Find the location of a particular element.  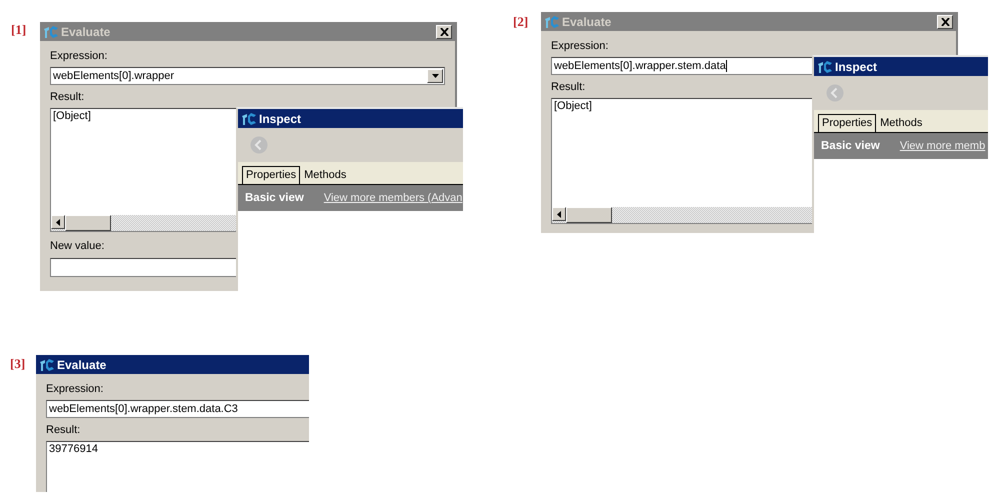

panel-label: [3] is located at coordinates (18, 364).